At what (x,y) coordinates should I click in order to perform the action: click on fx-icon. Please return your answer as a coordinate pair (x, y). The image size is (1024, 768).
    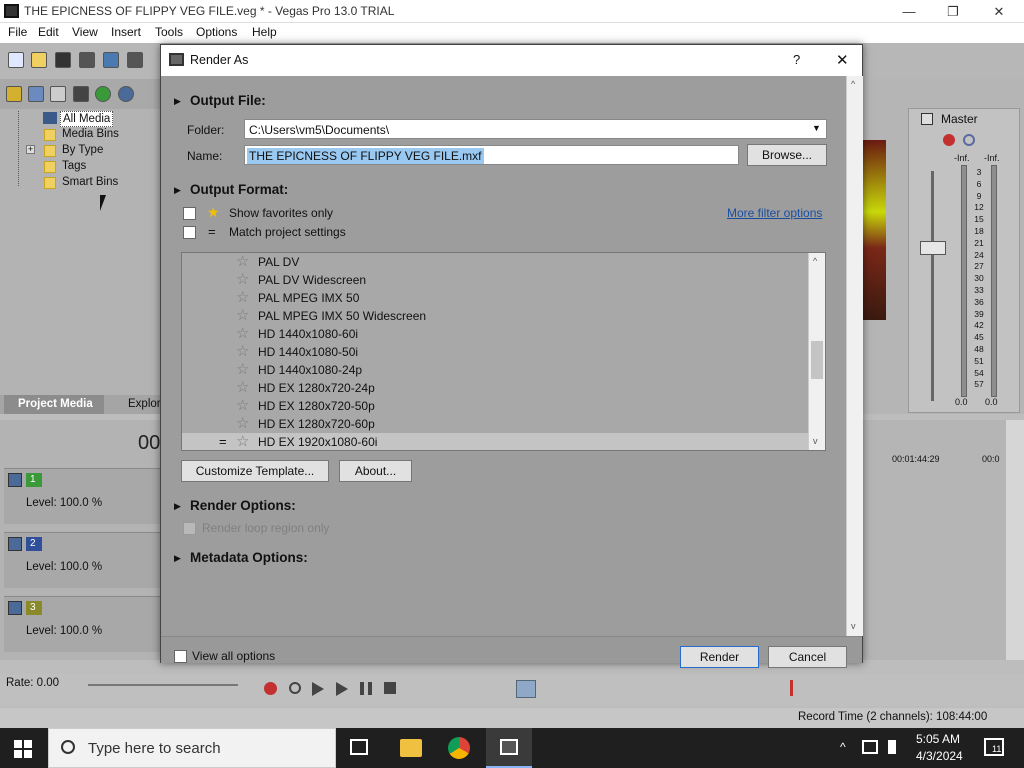
    Looking at the image, I should click on (949, 140).